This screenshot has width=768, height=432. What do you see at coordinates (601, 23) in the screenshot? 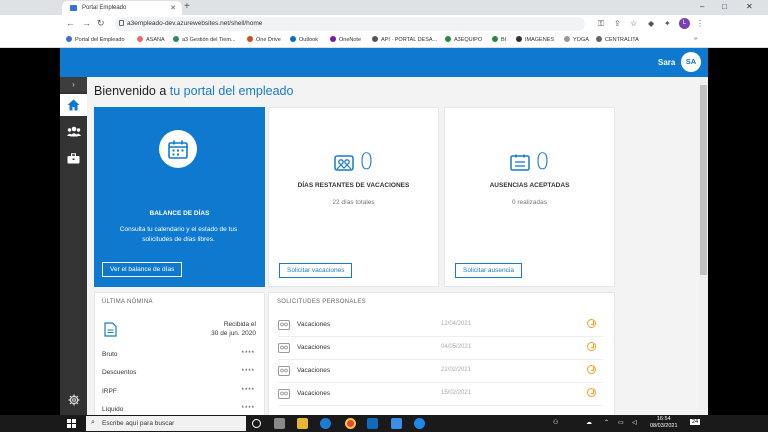
I see `key-icon: ⚿` at bounding box center [601, 23].